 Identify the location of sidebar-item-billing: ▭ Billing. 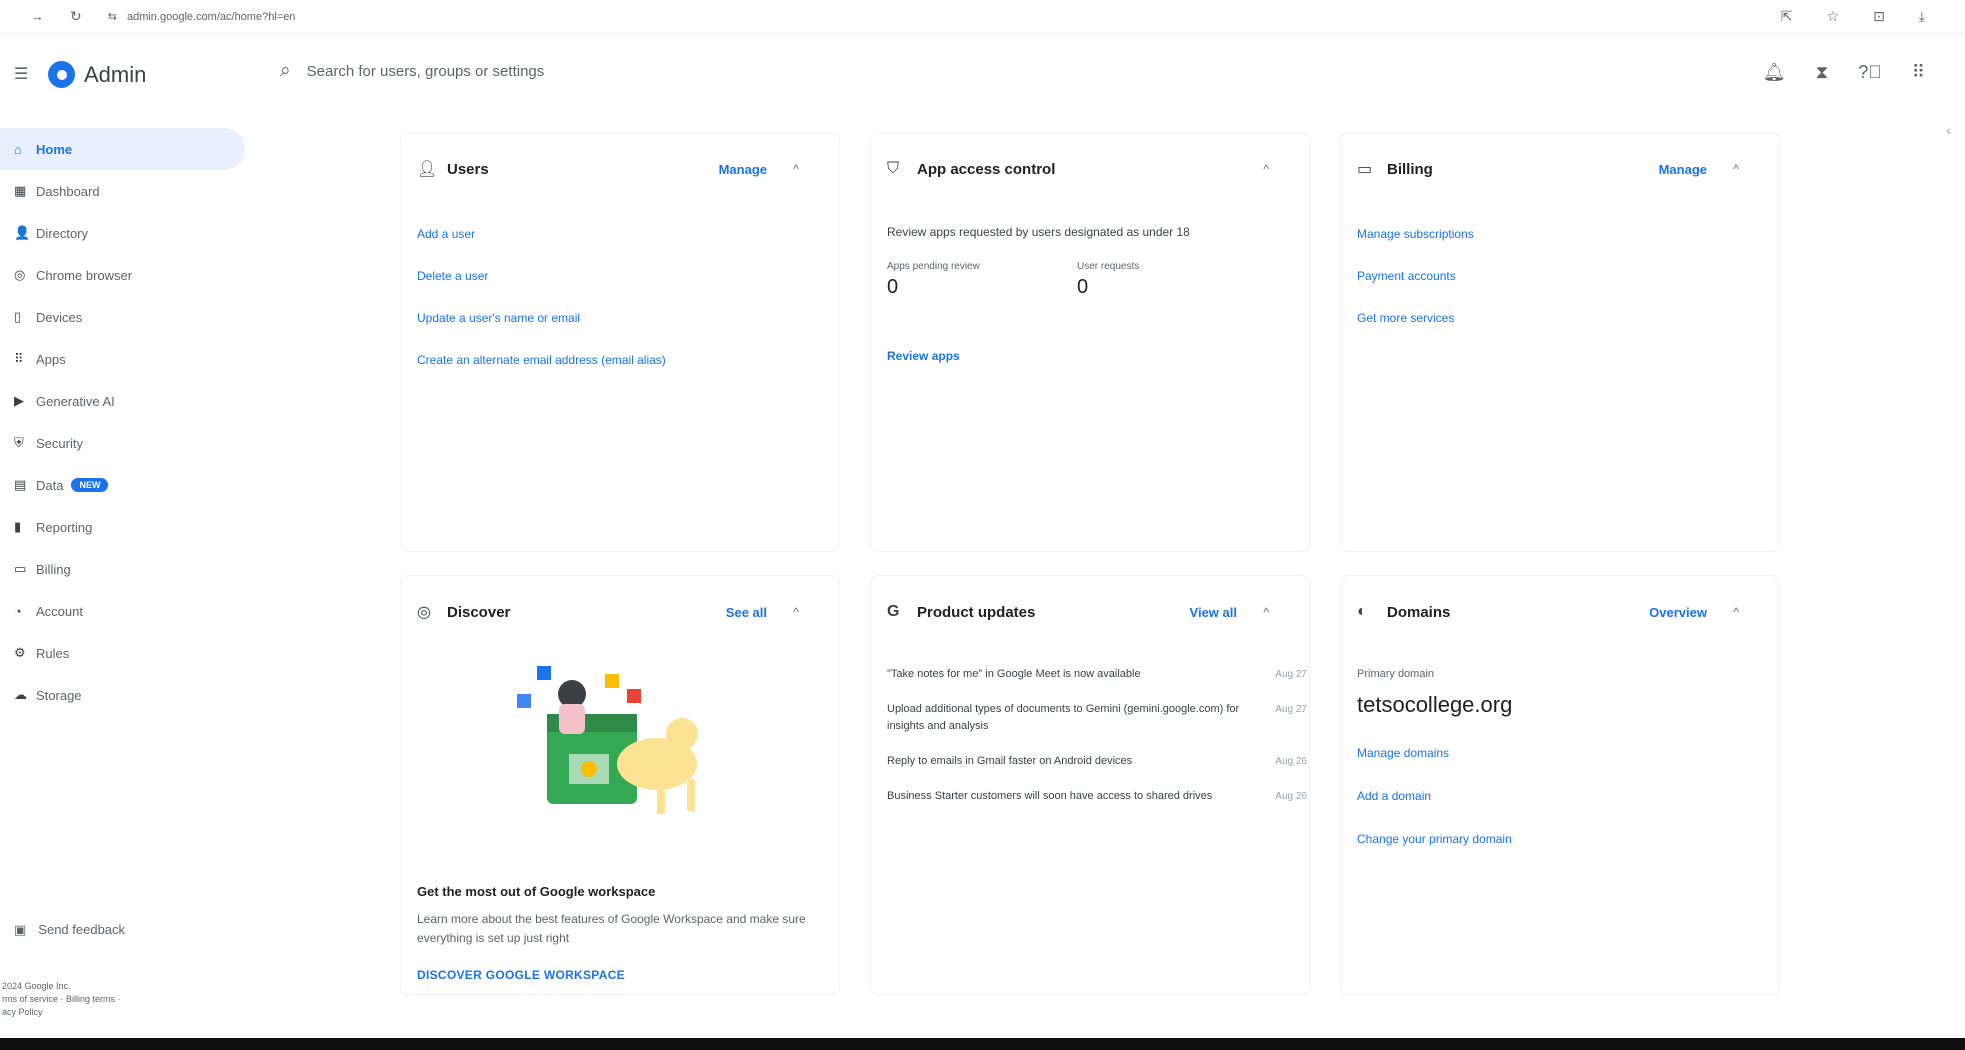
(122, 569).